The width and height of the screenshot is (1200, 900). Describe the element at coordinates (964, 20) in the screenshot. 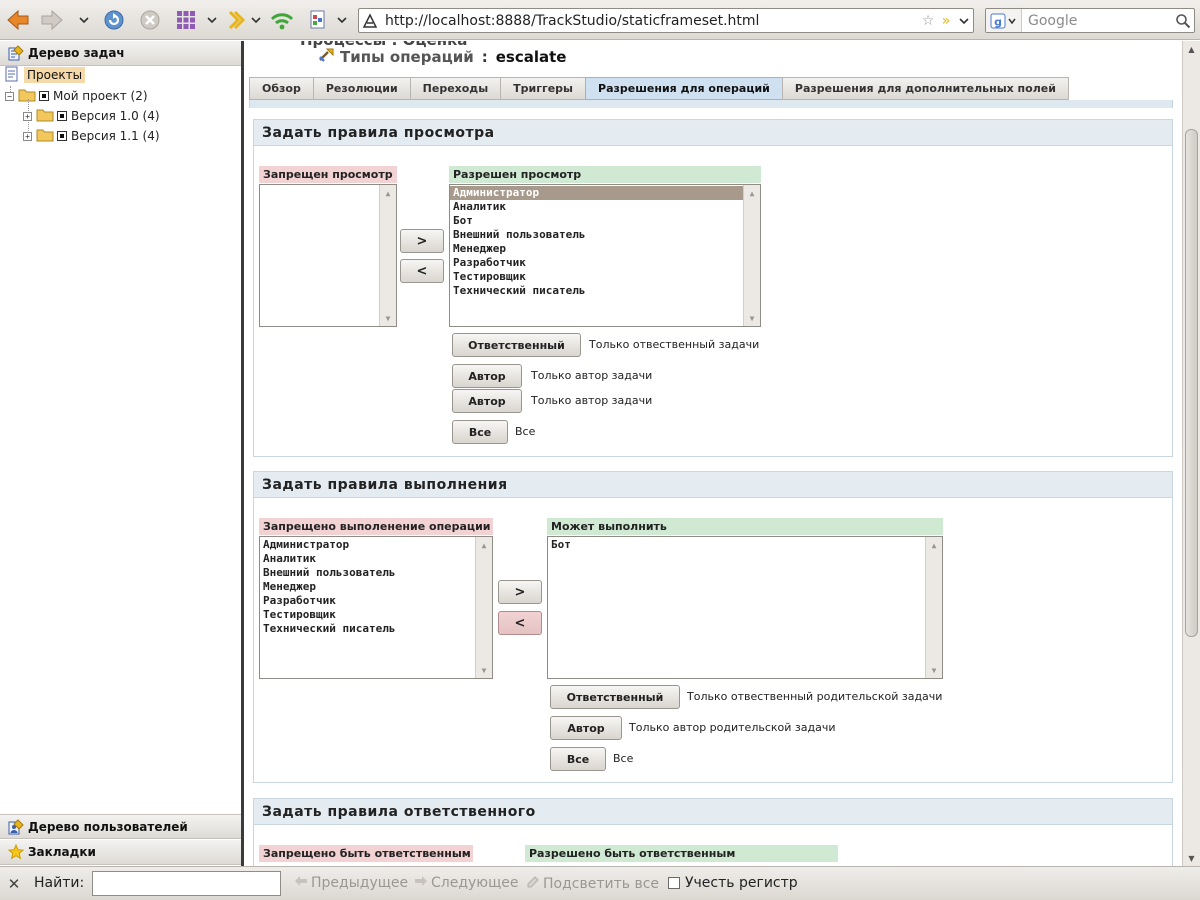

I see `url-dropdown-icon` at that location.